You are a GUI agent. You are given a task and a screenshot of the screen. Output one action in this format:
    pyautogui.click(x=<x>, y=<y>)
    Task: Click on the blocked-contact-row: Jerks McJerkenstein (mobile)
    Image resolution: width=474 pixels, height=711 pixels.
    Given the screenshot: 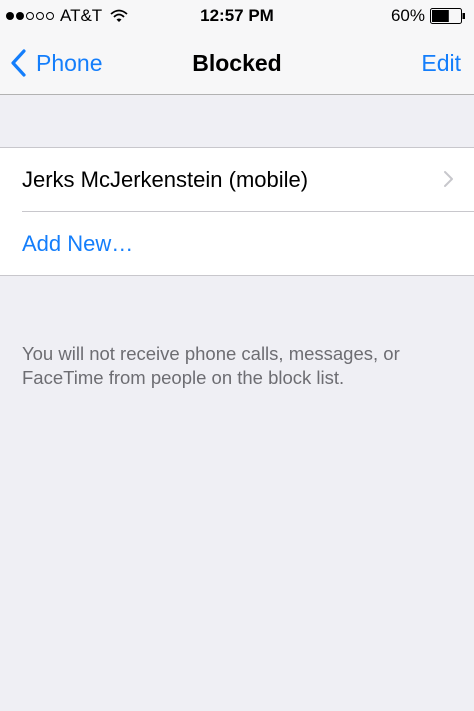 What is the action you would take?
    pyautogui.click(x=237, y=179)
    